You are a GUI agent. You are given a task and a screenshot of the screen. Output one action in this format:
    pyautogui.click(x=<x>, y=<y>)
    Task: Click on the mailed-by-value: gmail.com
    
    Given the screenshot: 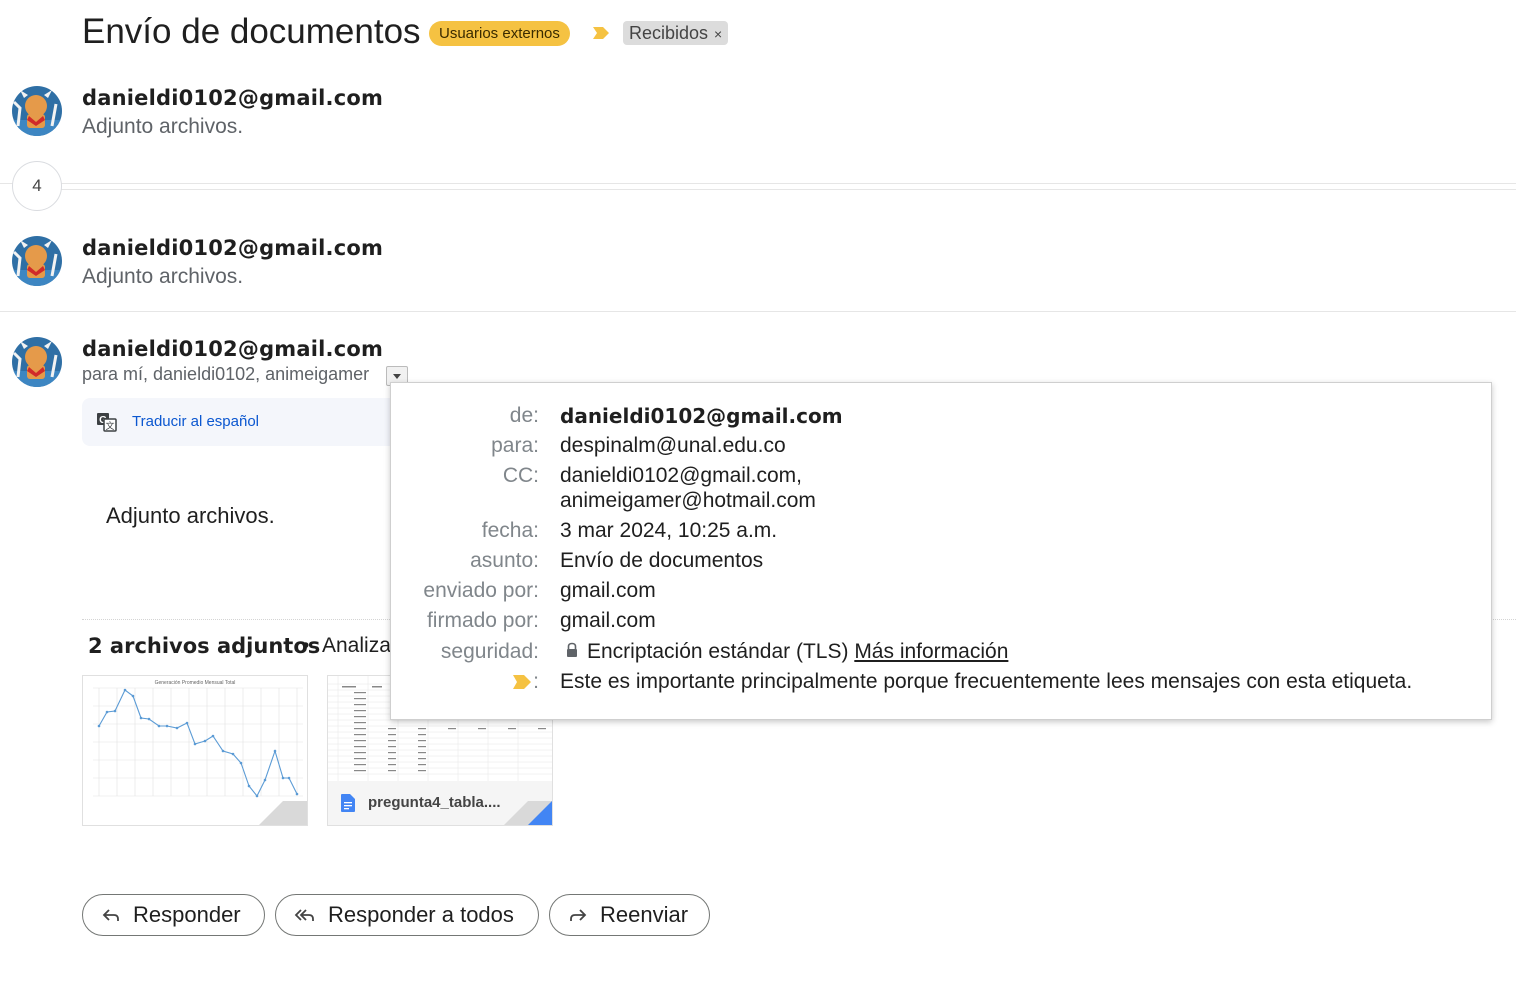 What is the action you would take?
    pyautogui.click(x=608, y=590)
    